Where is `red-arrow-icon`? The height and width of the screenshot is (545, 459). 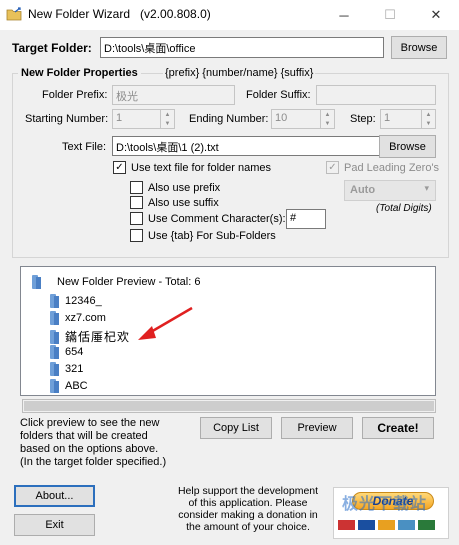
red-arrow-icon is located at coordinates (165, 323).